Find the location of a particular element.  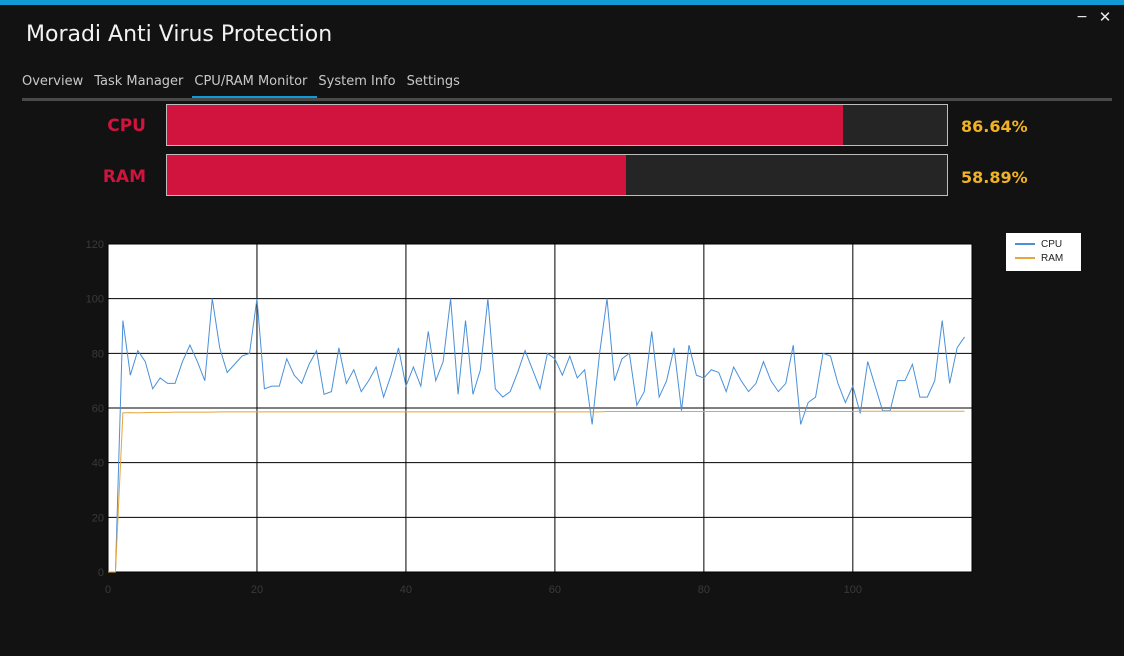

legend-item-cpu: CPU is located at coordinates (1043, 244).